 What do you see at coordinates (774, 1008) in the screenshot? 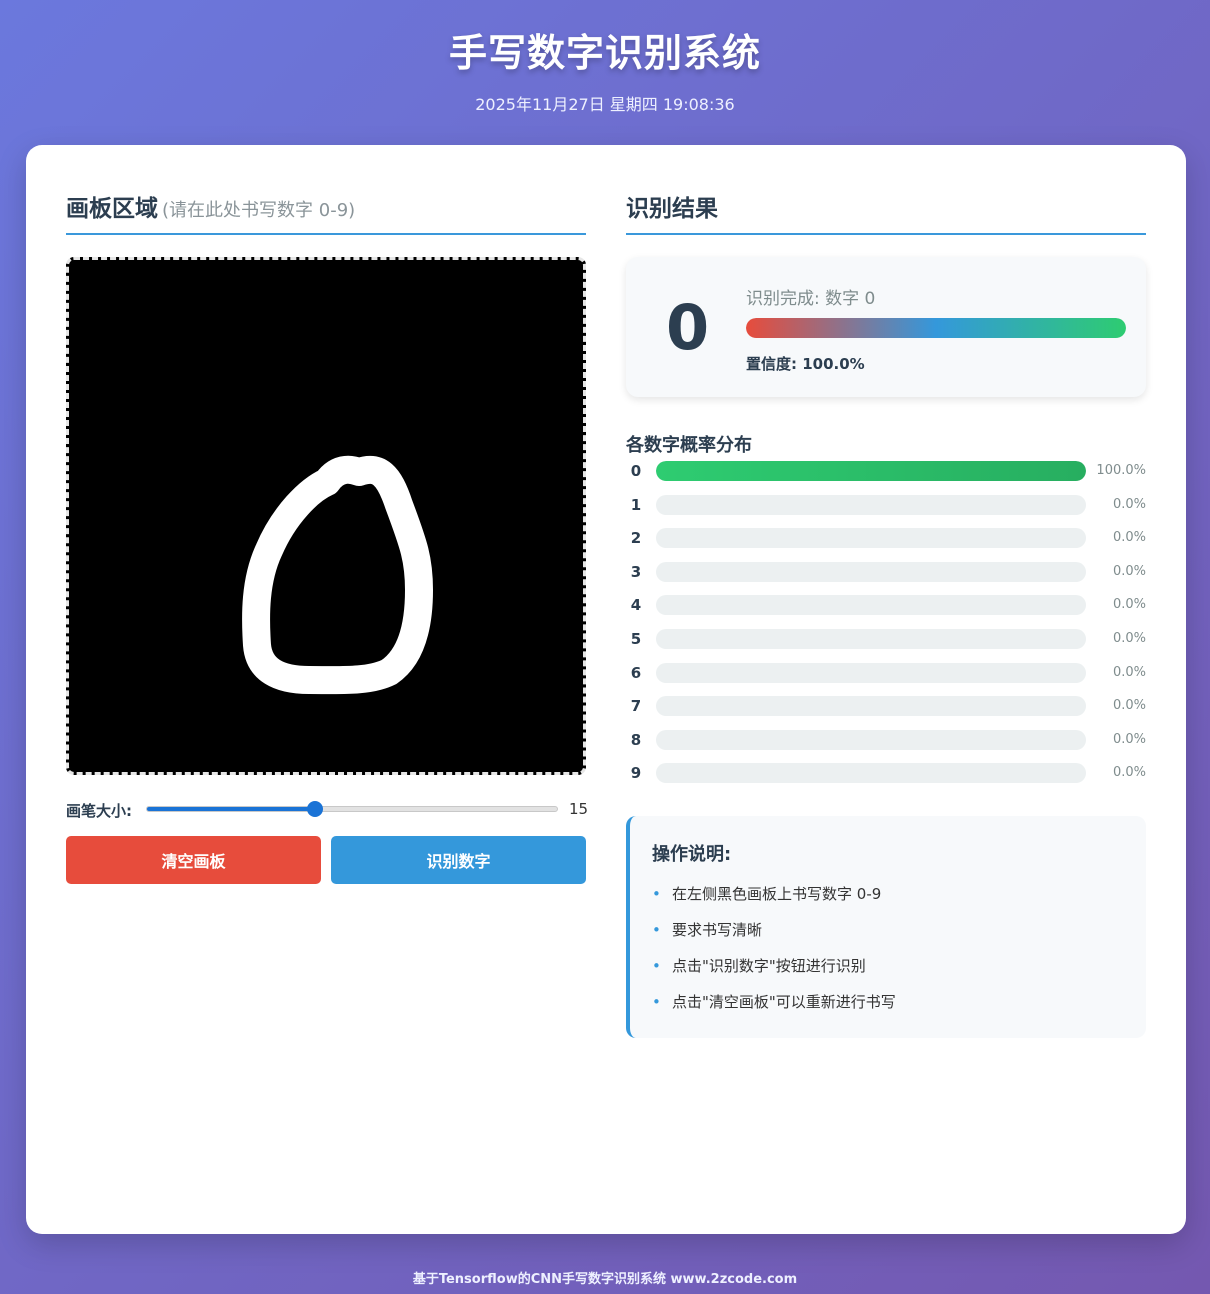
I see `instruction-item: 点击"清空画板"可以重新进行书写` at bounding box center [774, 1008].